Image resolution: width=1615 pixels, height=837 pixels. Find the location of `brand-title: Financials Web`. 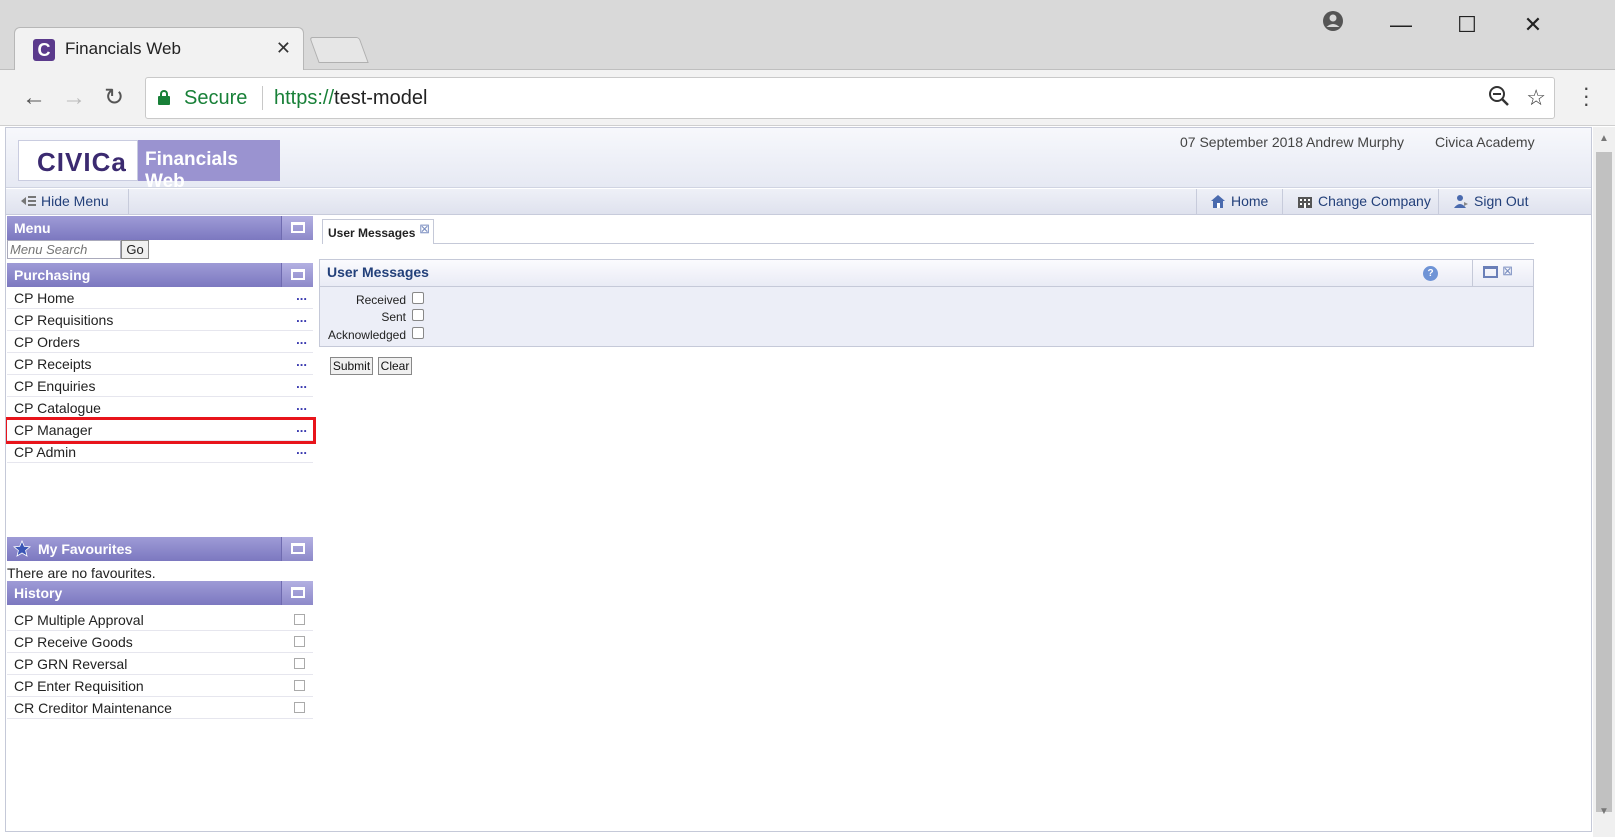

brand-title: Financials Web is located at coordinates (191, 170).